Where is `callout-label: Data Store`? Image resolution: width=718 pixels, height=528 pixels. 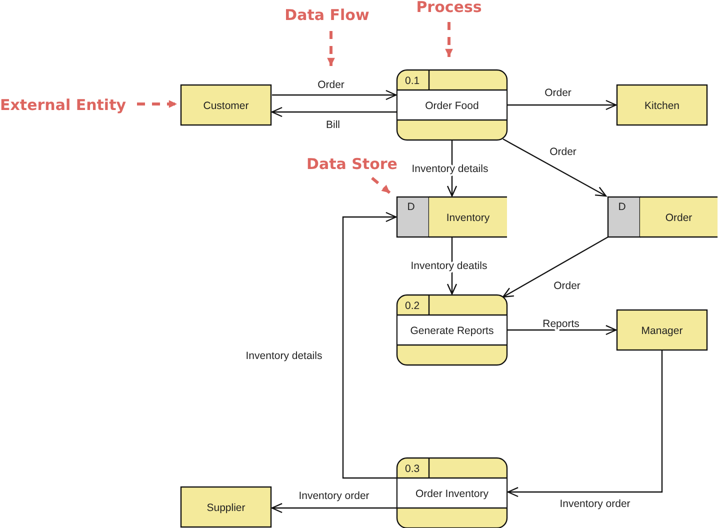
callout-label: Data Store is located at coordinates (352, 164).